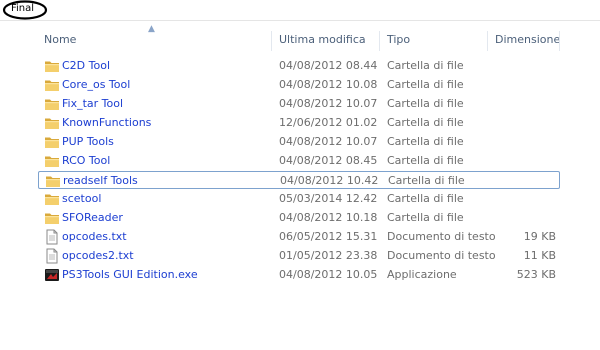  I want to click on file-modified-date: 04/08/2012 10.18, so click(328, 217).